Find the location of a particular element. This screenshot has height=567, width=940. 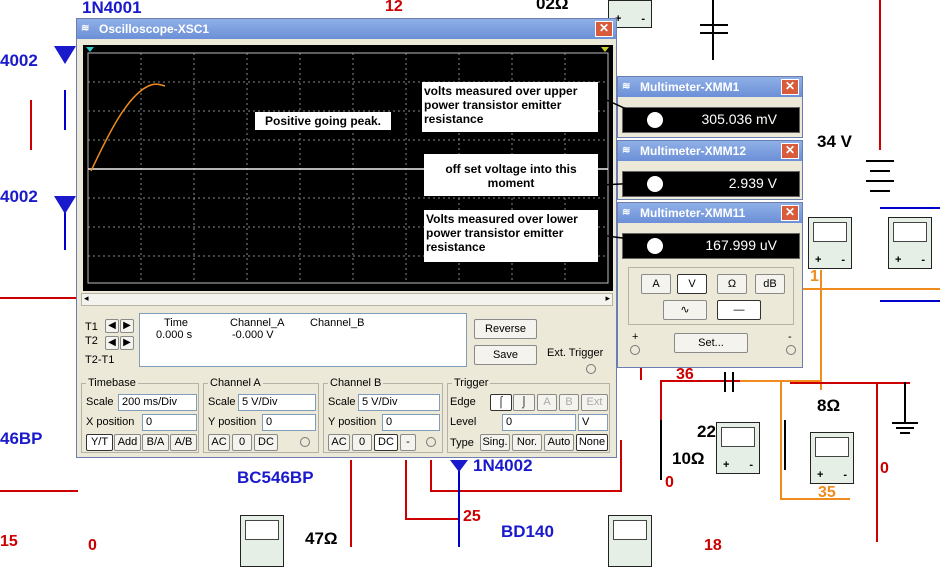

channel-b-ypos-field: 0 is located at coordinates (411, 422).